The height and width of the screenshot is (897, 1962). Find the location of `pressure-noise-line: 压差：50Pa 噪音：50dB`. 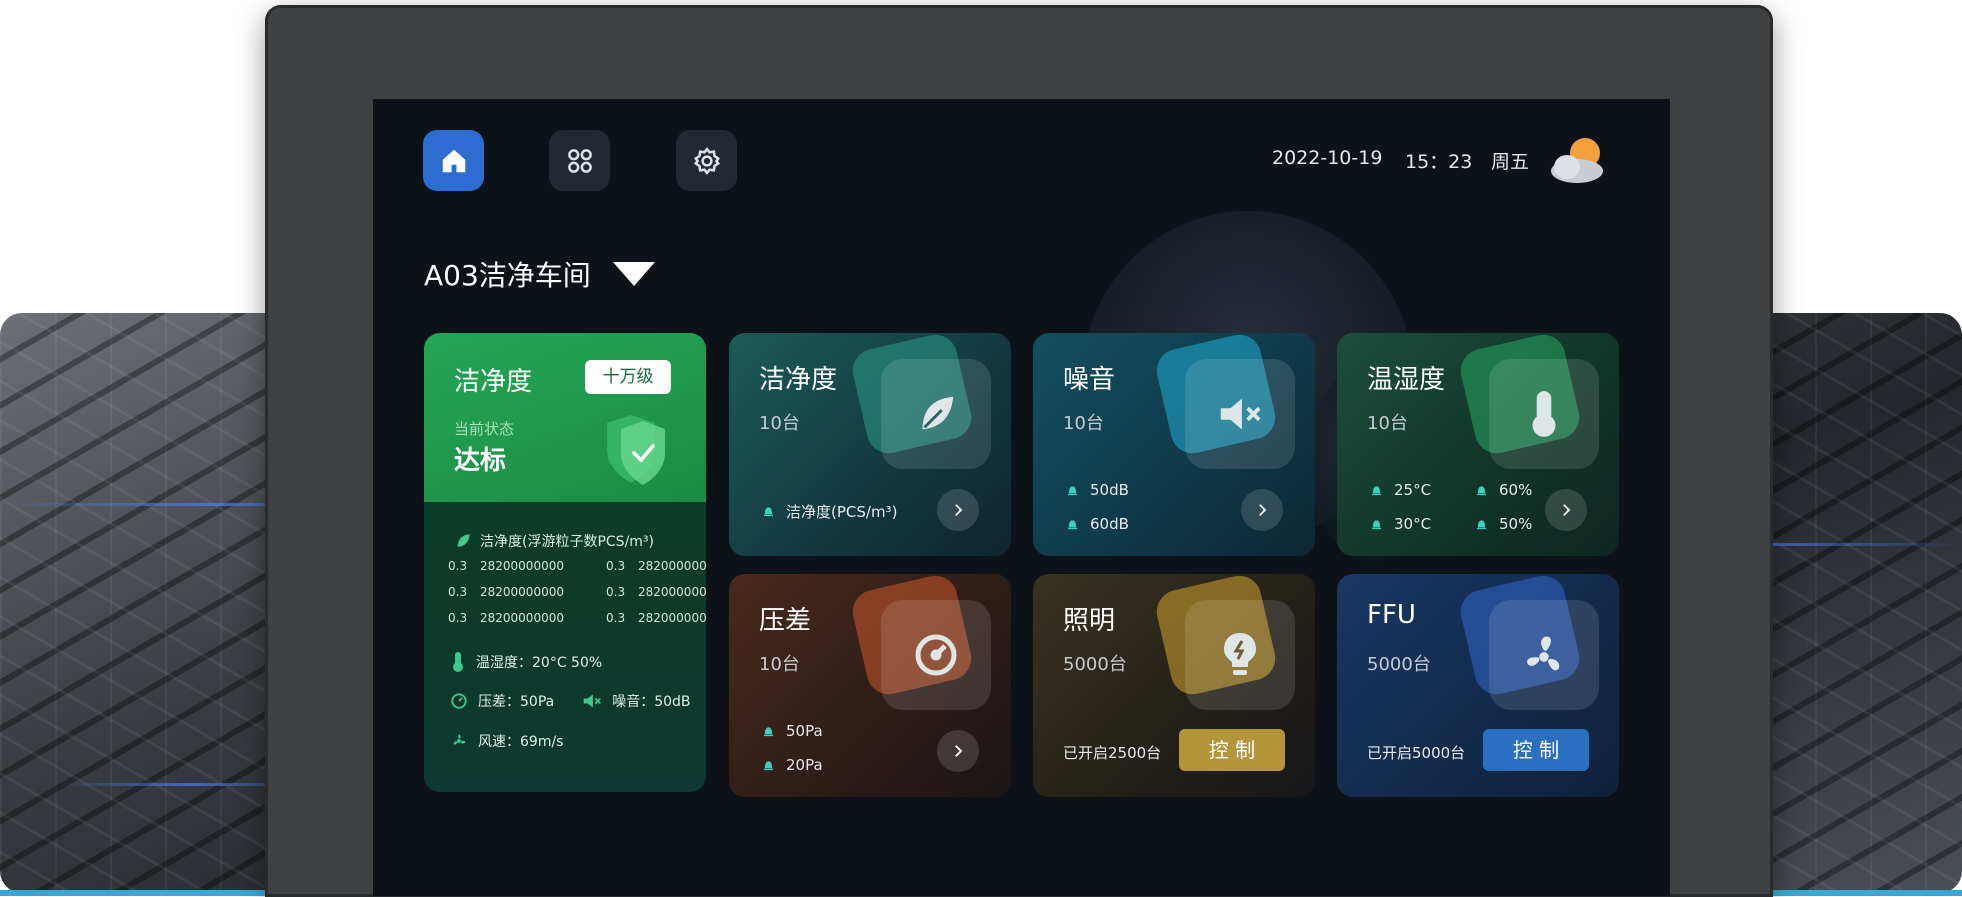

pressure-noise-line: 压差：50Pa 噪音：50dB is located at coordinates (570, 701).